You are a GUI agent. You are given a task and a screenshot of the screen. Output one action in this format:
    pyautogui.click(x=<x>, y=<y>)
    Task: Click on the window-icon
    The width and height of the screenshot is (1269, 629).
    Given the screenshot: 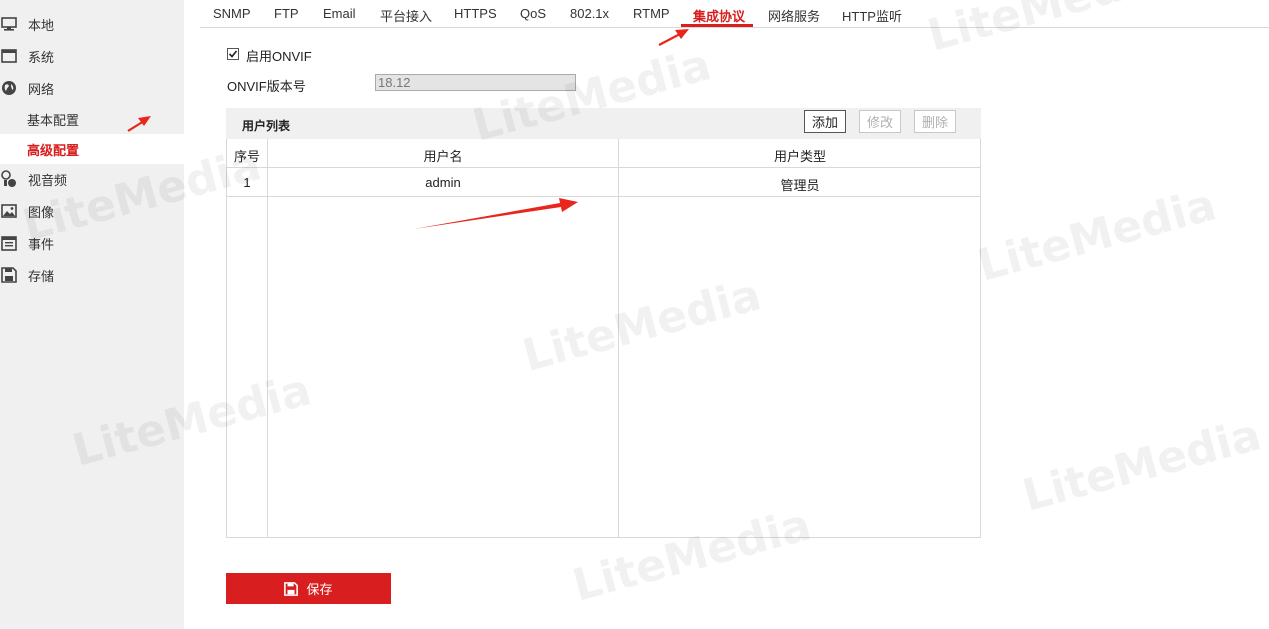 What is the action you would take?
    pyautogui.click(x=9, y=56)
    